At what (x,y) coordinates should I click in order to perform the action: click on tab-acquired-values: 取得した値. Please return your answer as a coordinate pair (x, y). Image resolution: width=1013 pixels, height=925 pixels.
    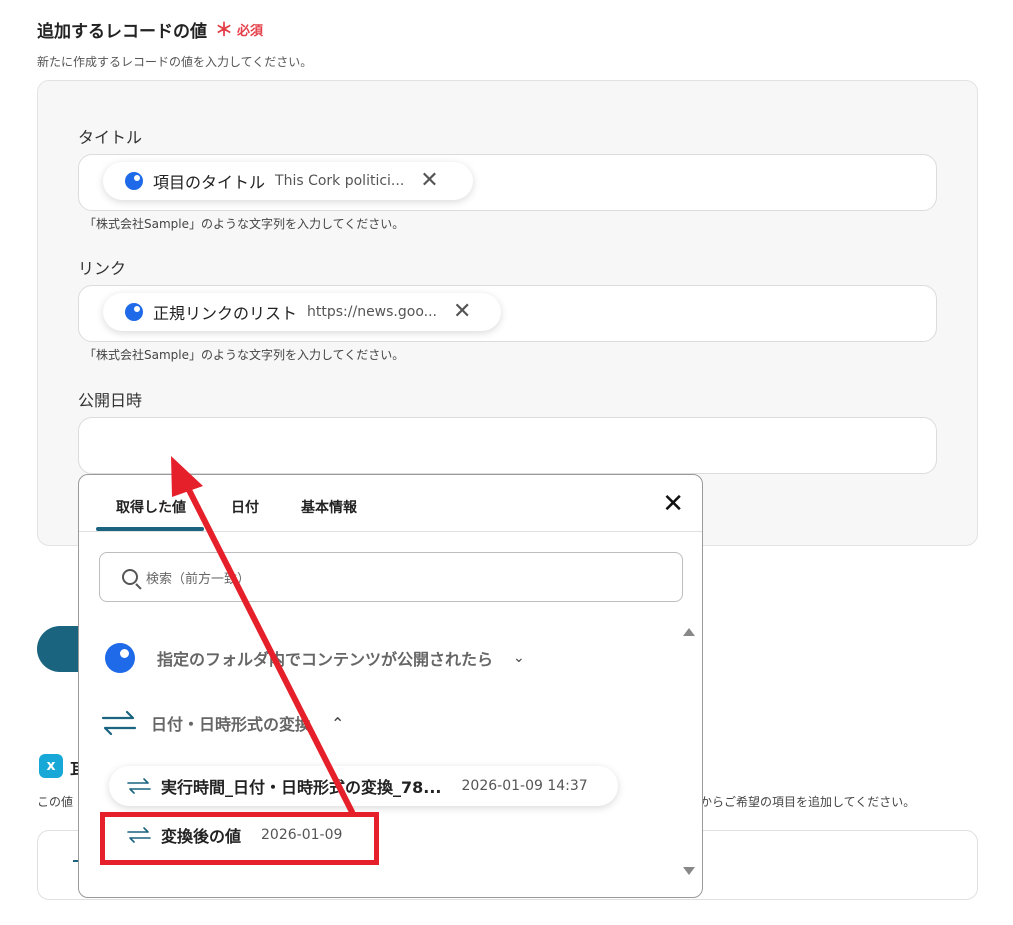
    Looking at the image, I should click on (151, 507).